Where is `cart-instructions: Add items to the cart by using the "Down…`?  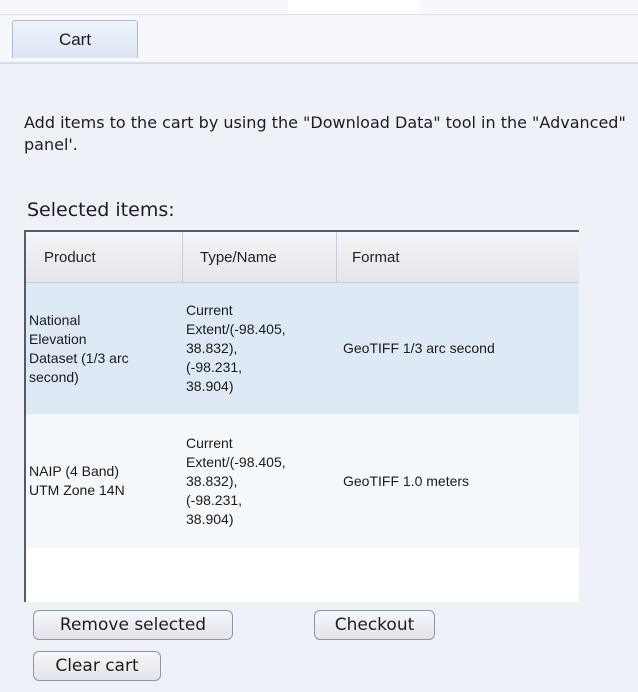
cart-instructions: Add items to the cart by using the "Down… is located at coordinates (325, 133).